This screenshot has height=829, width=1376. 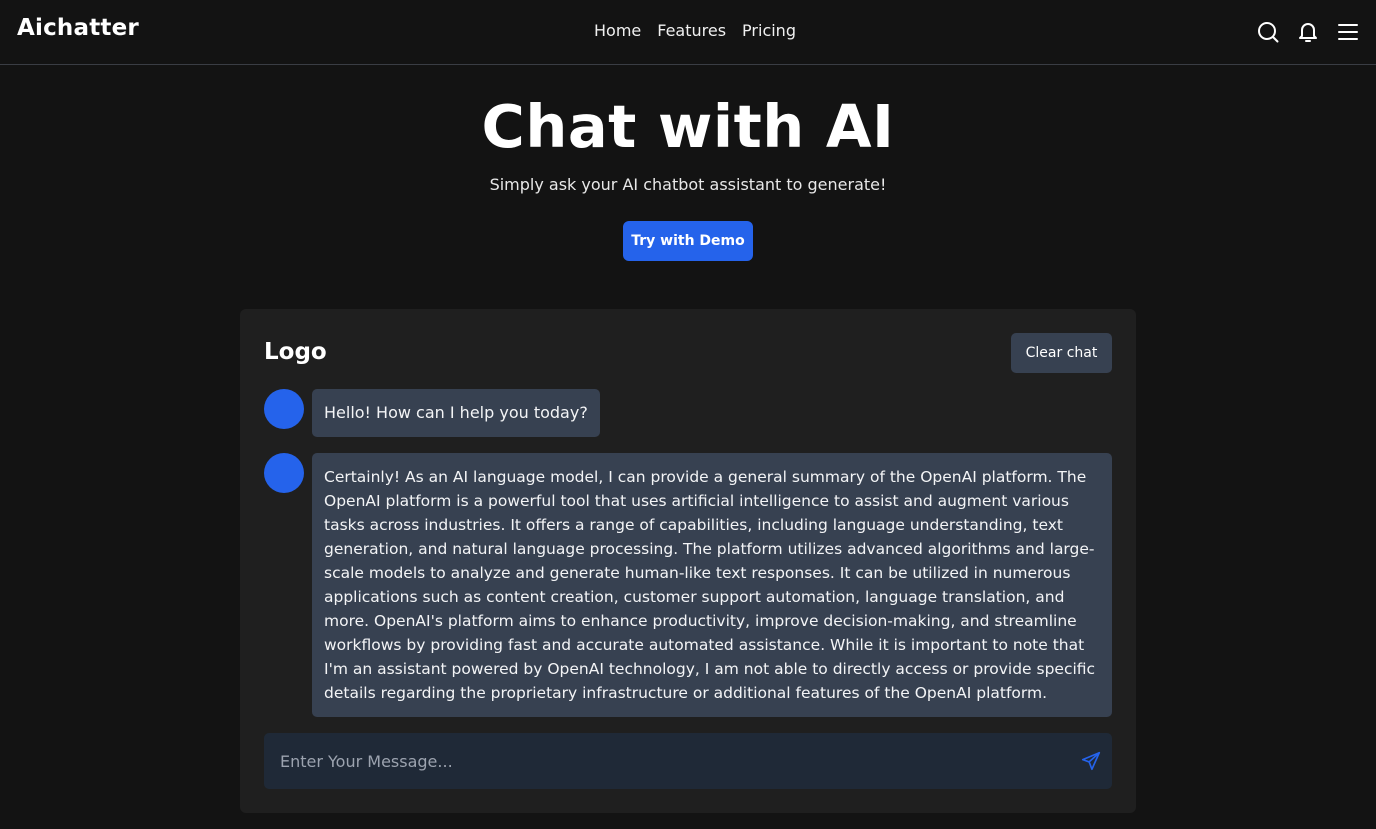 I want to click on nav-home-link: Home, so click(x=617, y=30).